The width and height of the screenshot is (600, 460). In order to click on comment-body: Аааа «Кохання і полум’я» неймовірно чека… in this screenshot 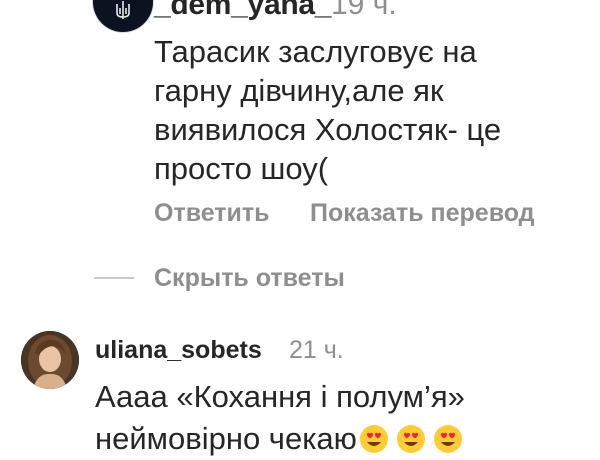, I will do `click(330, 418)`.